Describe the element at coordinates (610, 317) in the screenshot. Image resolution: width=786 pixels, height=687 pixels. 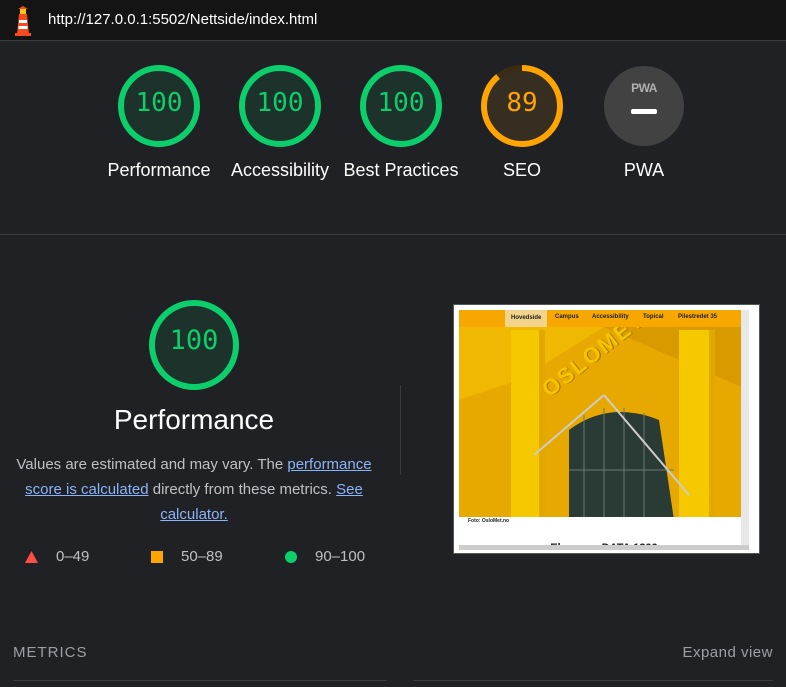
I see `thumb-nav-item: Accessibility` at that location.